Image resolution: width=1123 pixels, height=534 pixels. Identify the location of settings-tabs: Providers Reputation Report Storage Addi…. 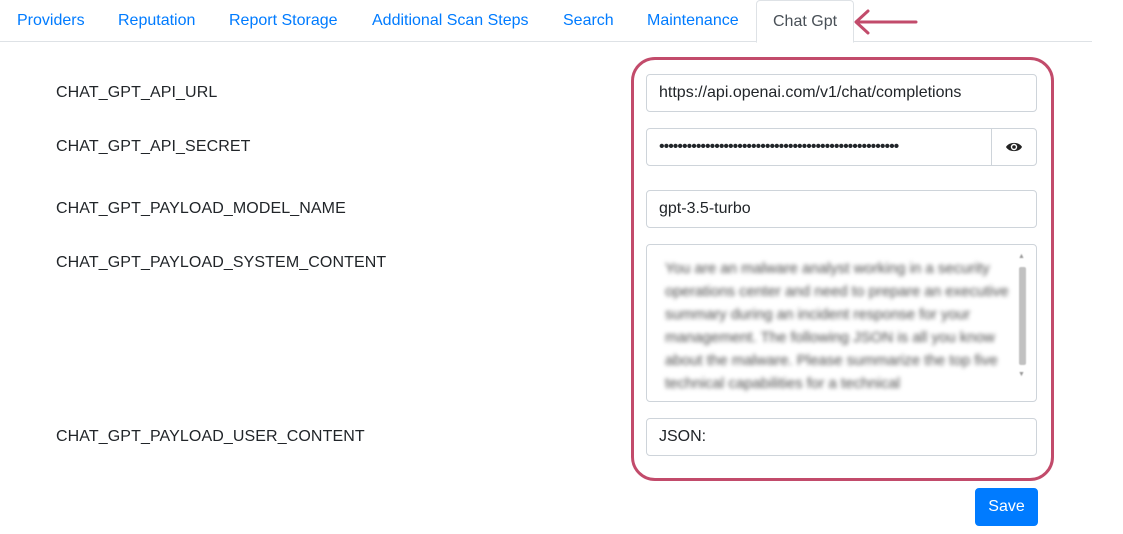
(546, 21).